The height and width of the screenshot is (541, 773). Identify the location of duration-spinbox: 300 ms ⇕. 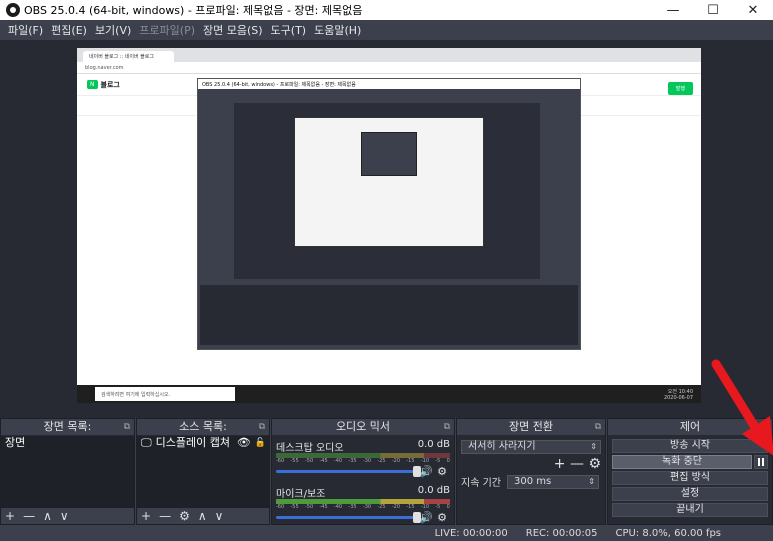
(552, 481).